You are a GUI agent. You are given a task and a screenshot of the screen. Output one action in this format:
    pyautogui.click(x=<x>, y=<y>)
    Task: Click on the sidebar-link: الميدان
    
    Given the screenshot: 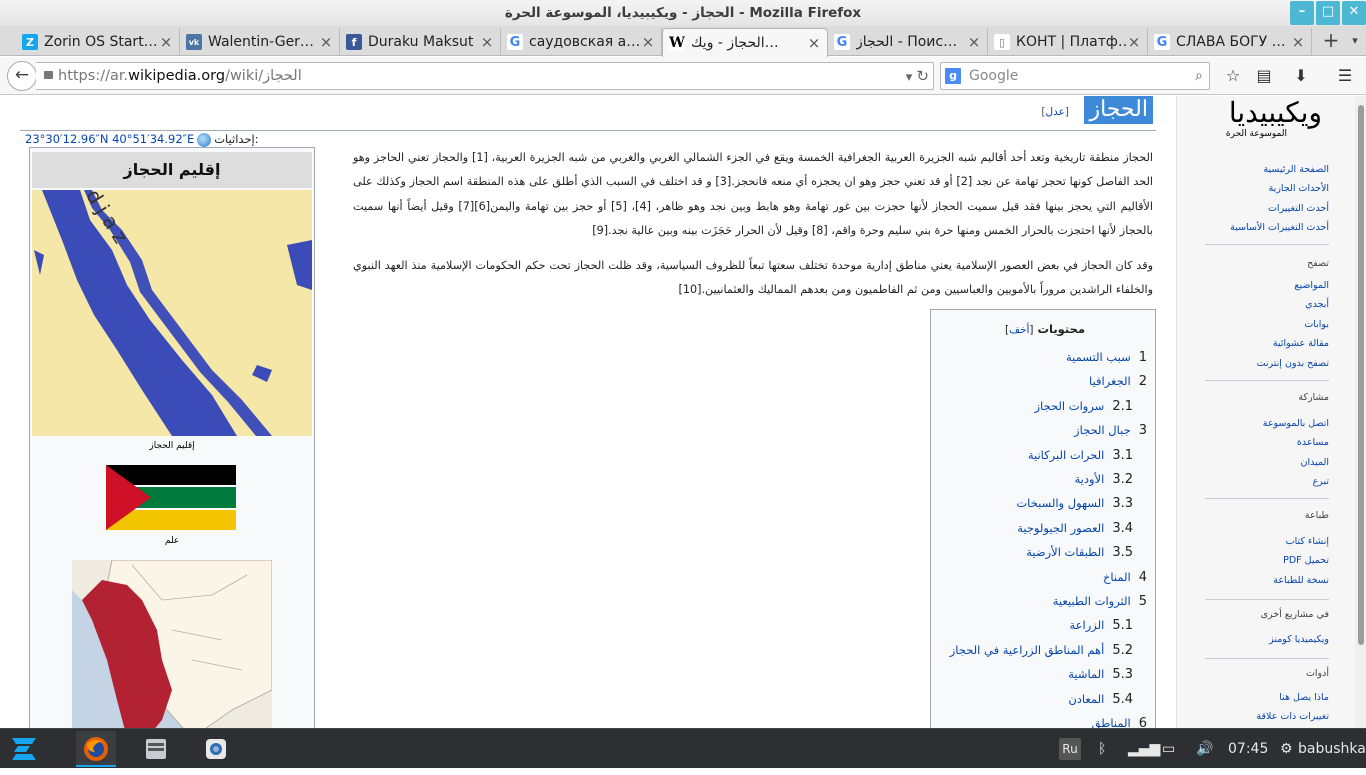 What is the action you would take?
    pyautogui.click(x=1315, y=462)
    